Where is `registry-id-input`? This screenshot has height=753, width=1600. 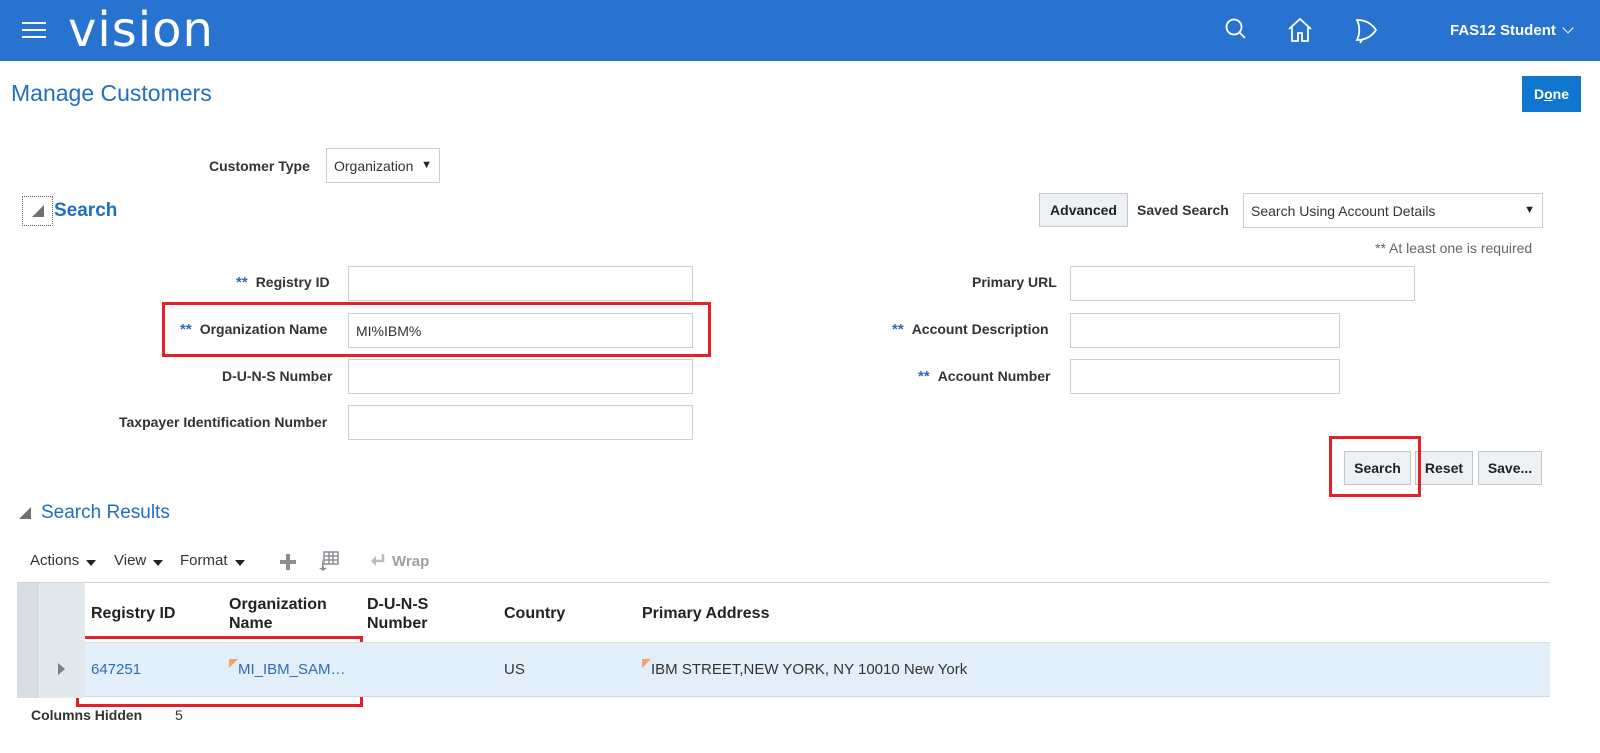 registry-id-input is located at coordinates (520, 283).